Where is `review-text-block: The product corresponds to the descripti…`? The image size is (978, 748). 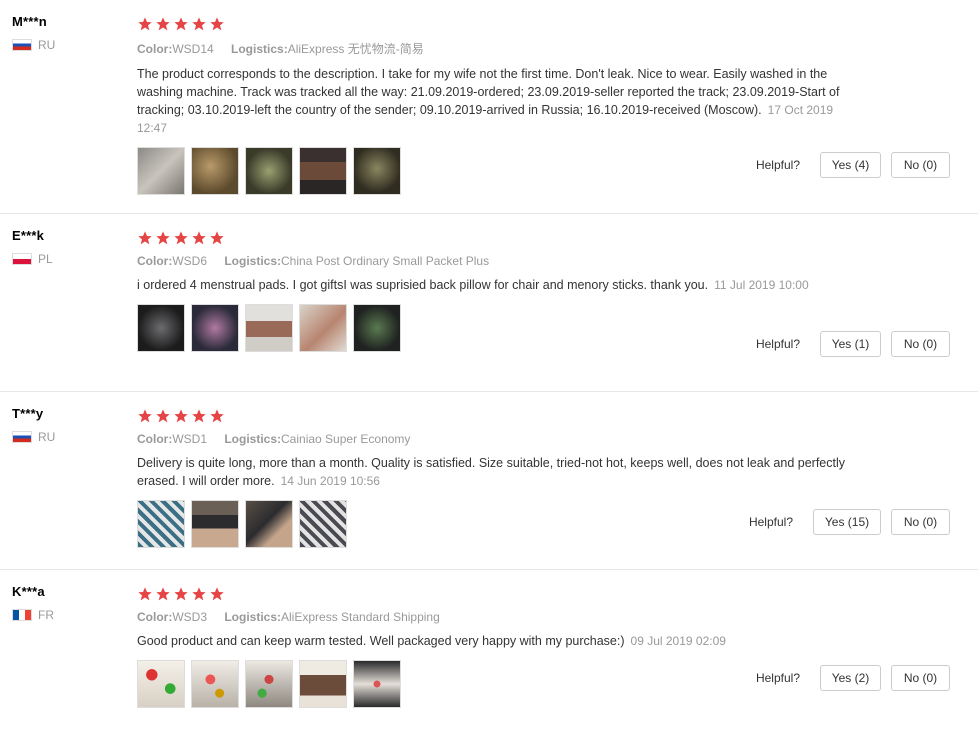 review-text-block: The product corresponds to the descripti… is located at coordinates (497, 101).